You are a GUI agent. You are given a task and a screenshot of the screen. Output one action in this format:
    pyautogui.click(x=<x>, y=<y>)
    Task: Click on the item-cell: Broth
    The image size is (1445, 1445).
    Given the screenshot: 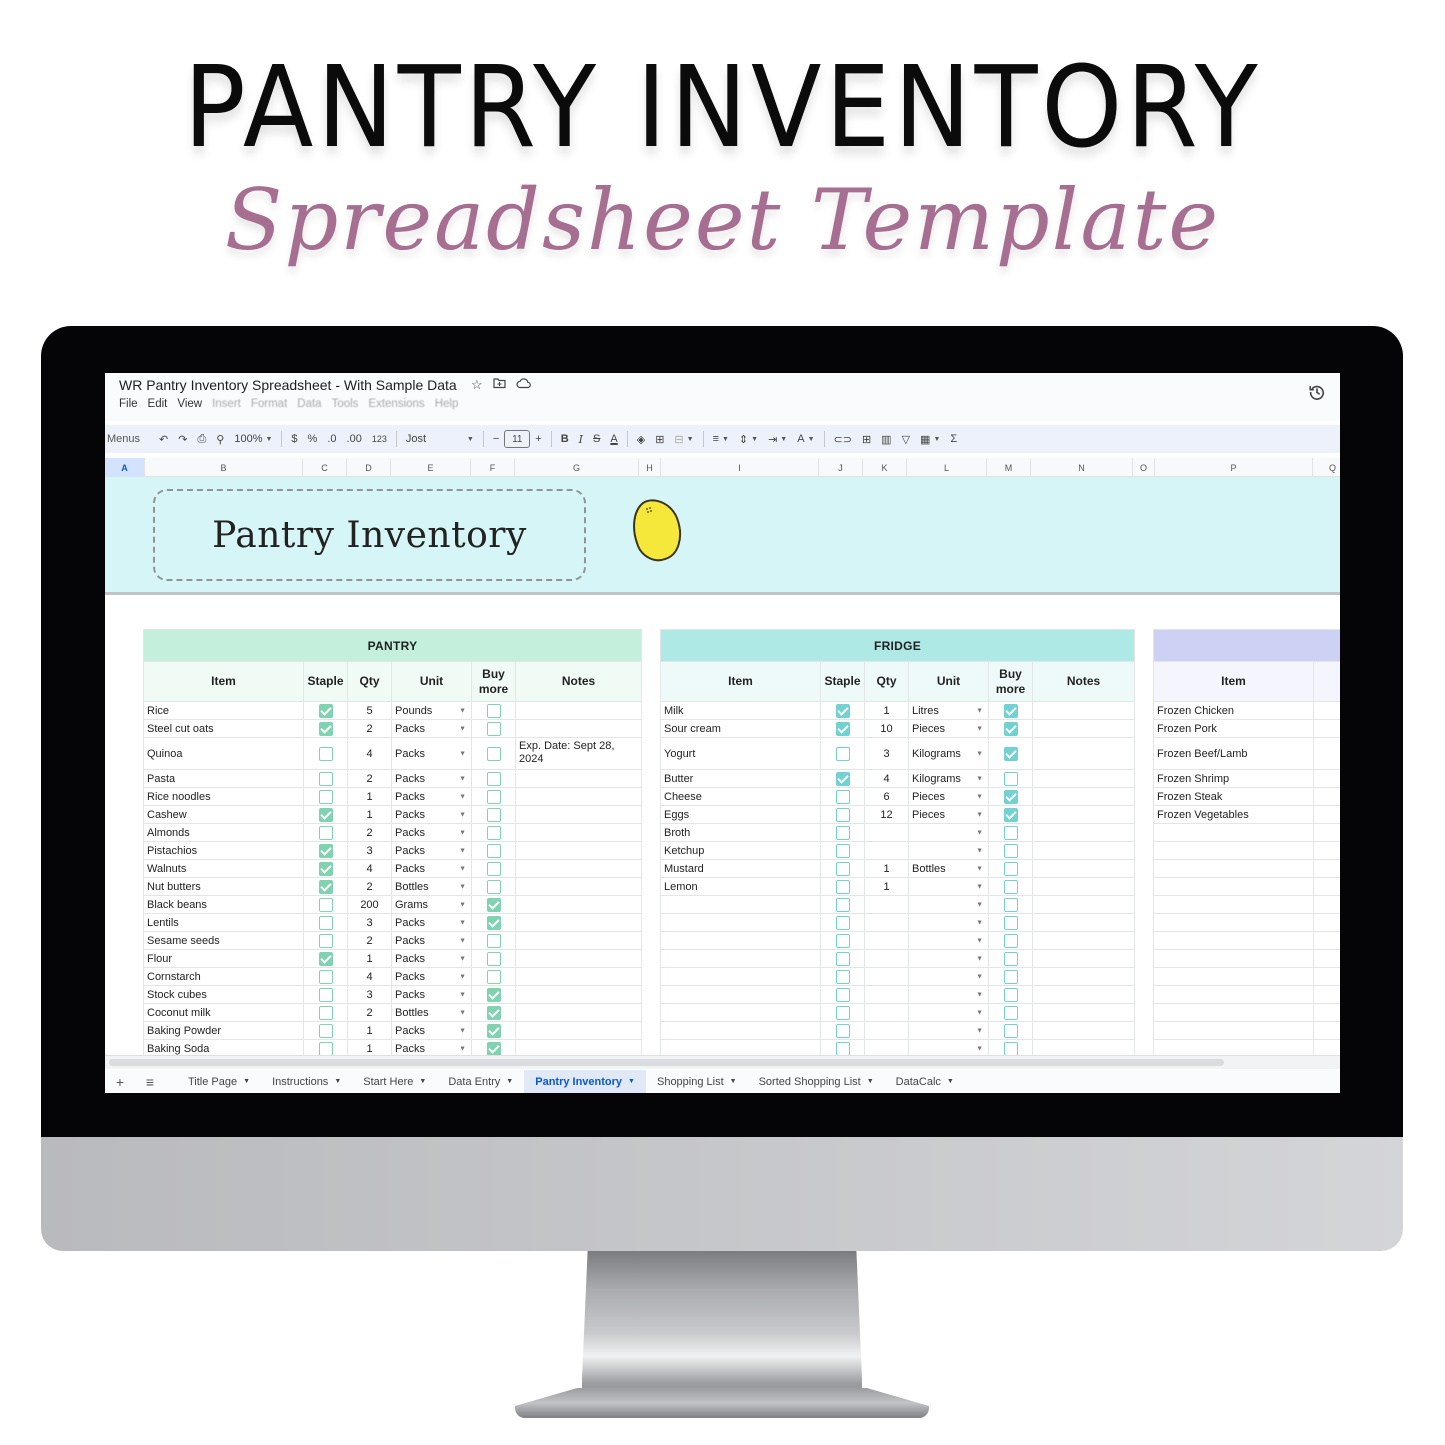 What is the action you would take?
    pyautogui.click(x=740, y=832)
    